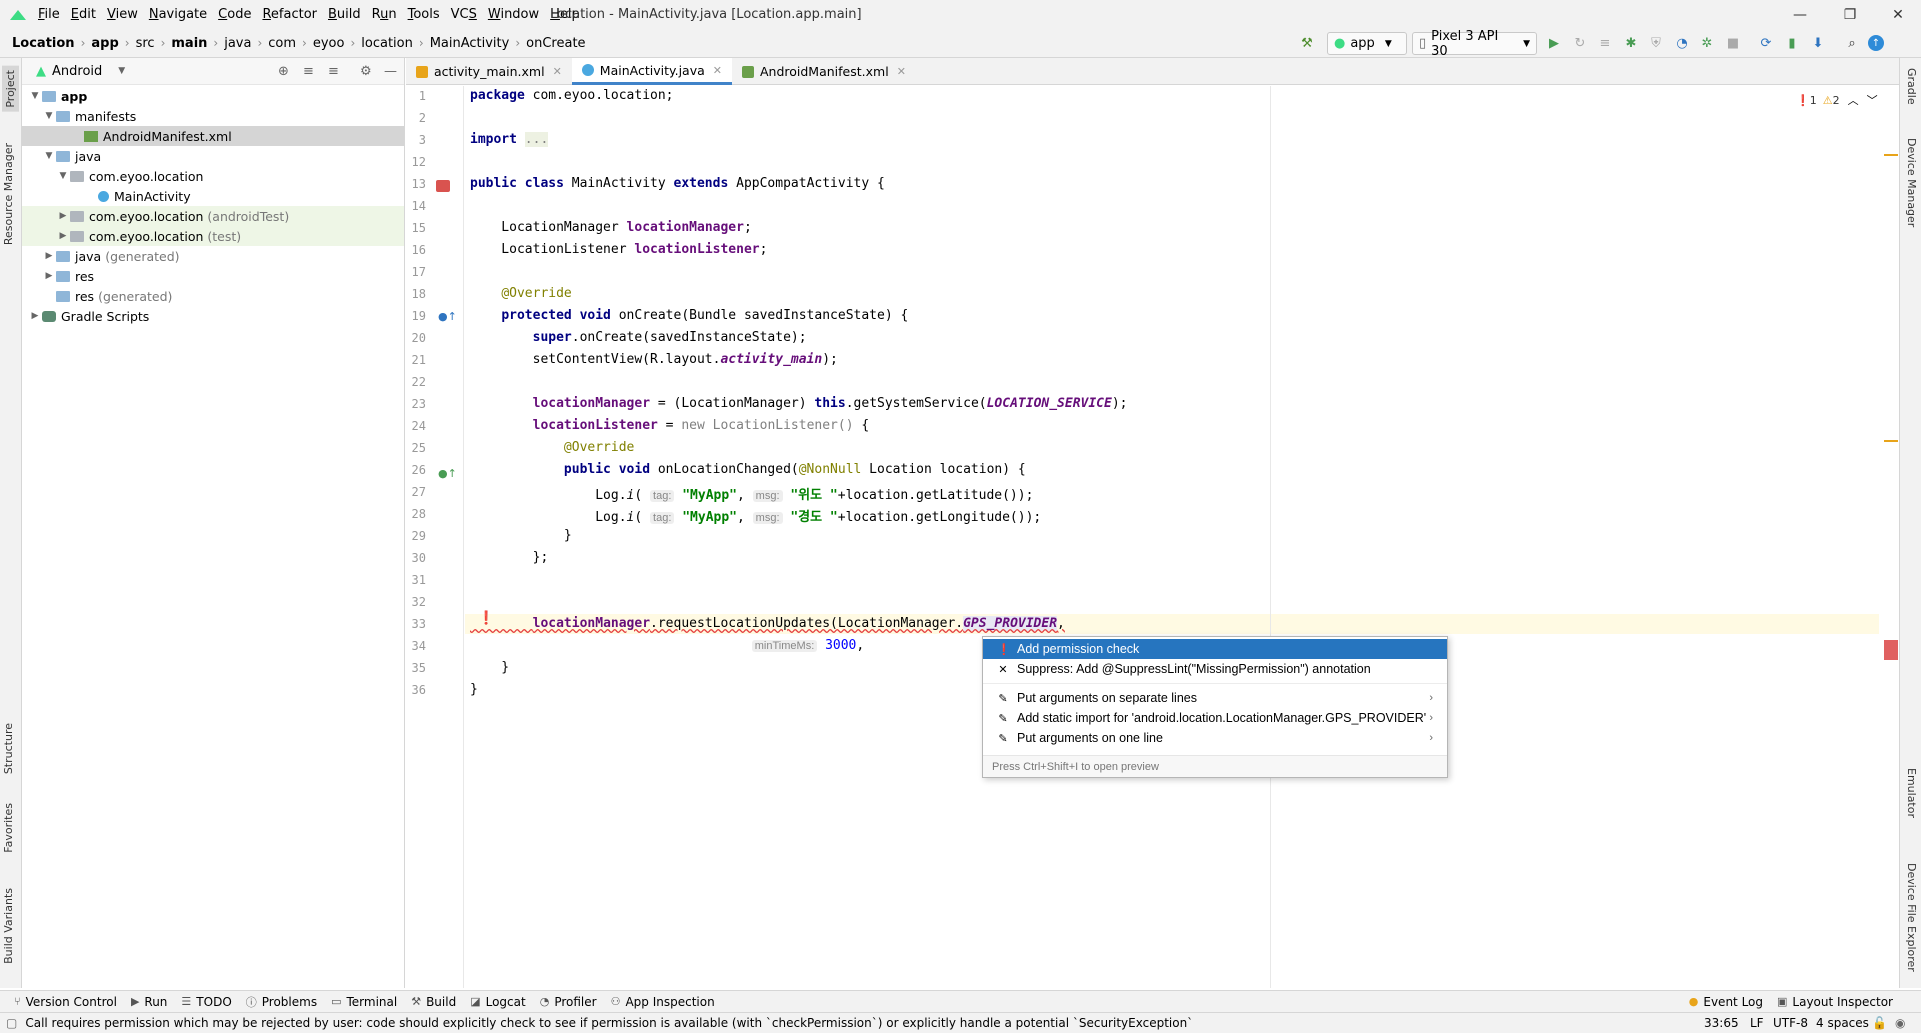 Image resolution: width=1921 pixels, height=1033 pixels. What do you see at coordinates (213, 236) in the screenshot?
I see `tree-item: ▶ com.eyoo.location (test)` at bounding box center [213, 236].